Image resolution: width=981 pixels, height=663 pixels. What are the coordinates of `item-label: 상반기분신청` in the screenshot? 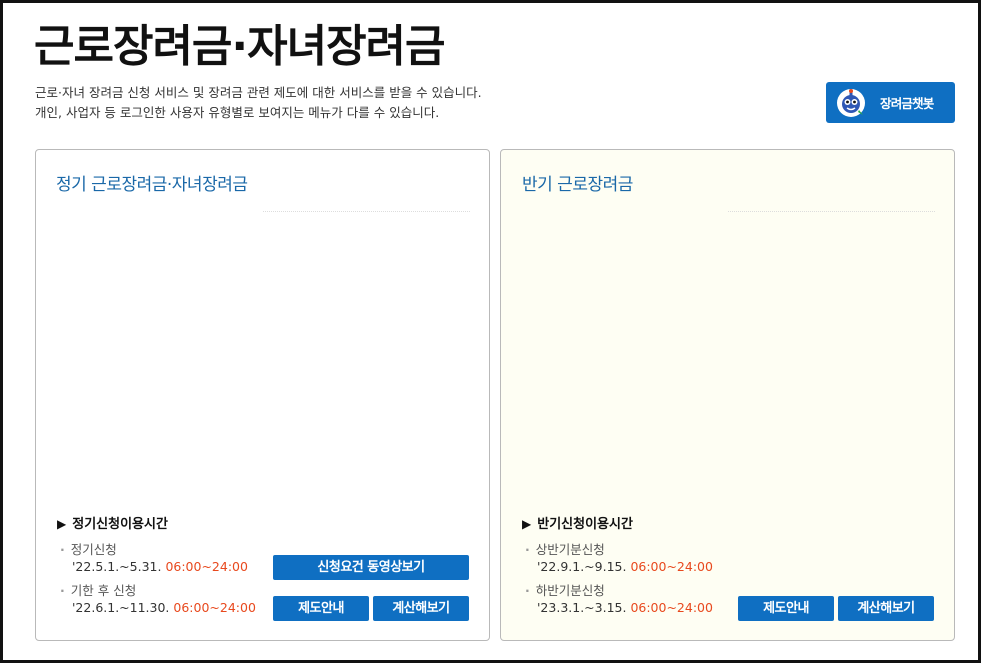 It's located at (565, 549).